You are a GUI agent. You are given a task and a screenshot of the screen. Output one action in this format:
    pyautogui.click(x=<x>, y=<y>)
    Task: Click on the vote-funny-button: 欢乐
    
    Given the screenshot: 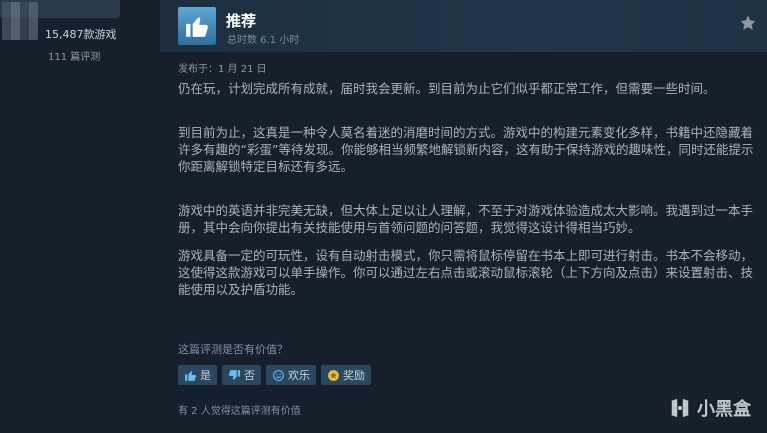 What is the action you would take?
    pyautogui.click(x=291, y=375)
    